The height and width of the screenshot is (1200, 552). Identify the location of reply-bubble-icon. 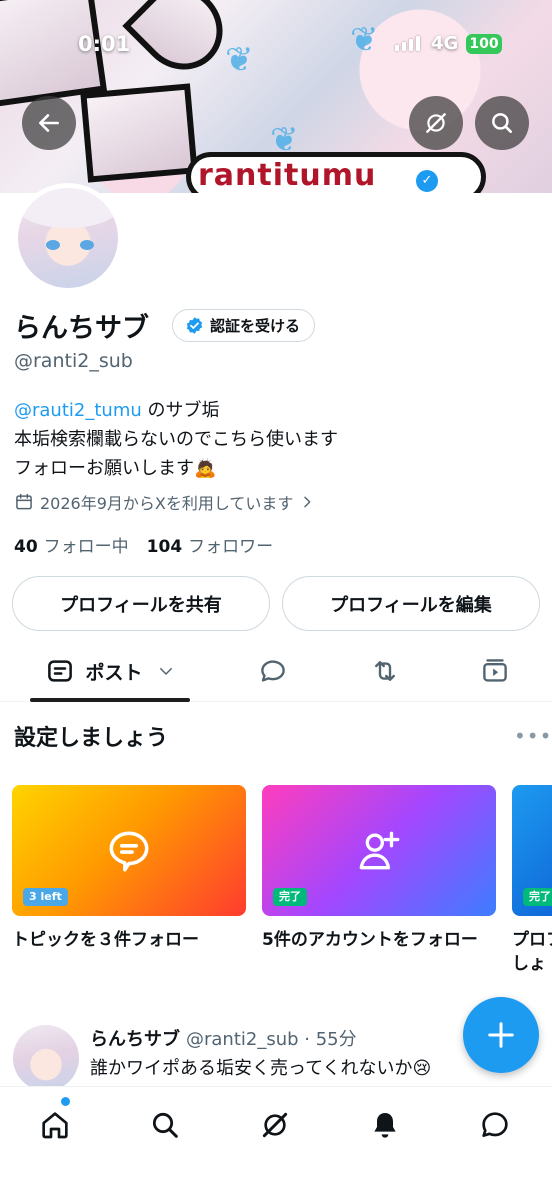
(273, 671).